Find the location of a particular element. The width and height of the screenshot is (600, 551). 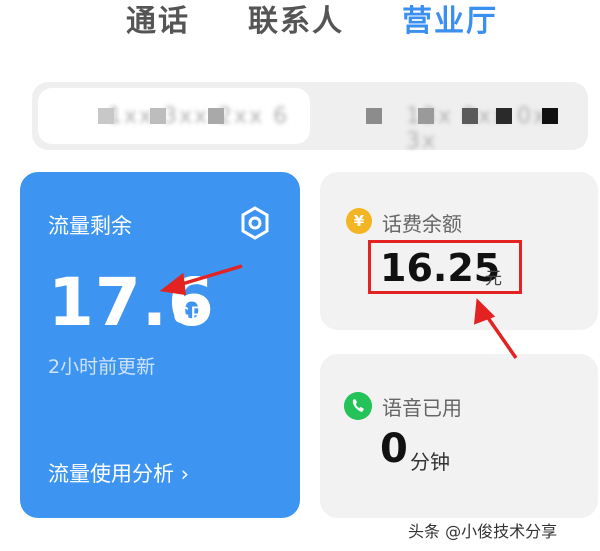

balance-value: 16.25 is located at coordinates (440, 268).